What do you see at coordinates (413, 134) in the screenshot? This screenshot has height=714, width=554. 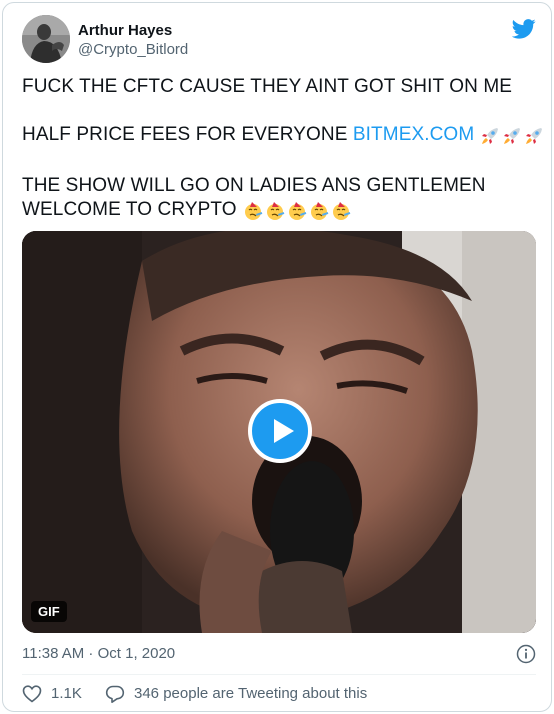 I see `bitmex-link: BITMEX.COM` at bounding box center [413, 134].